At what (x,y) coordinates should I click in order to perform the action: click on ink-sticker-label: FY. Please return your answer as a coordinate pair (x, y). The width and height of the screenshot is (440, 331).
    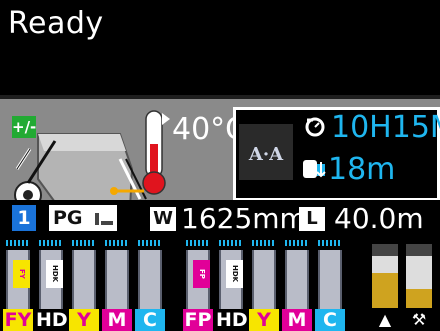
    Looking at the image, I should click on (21, 274).